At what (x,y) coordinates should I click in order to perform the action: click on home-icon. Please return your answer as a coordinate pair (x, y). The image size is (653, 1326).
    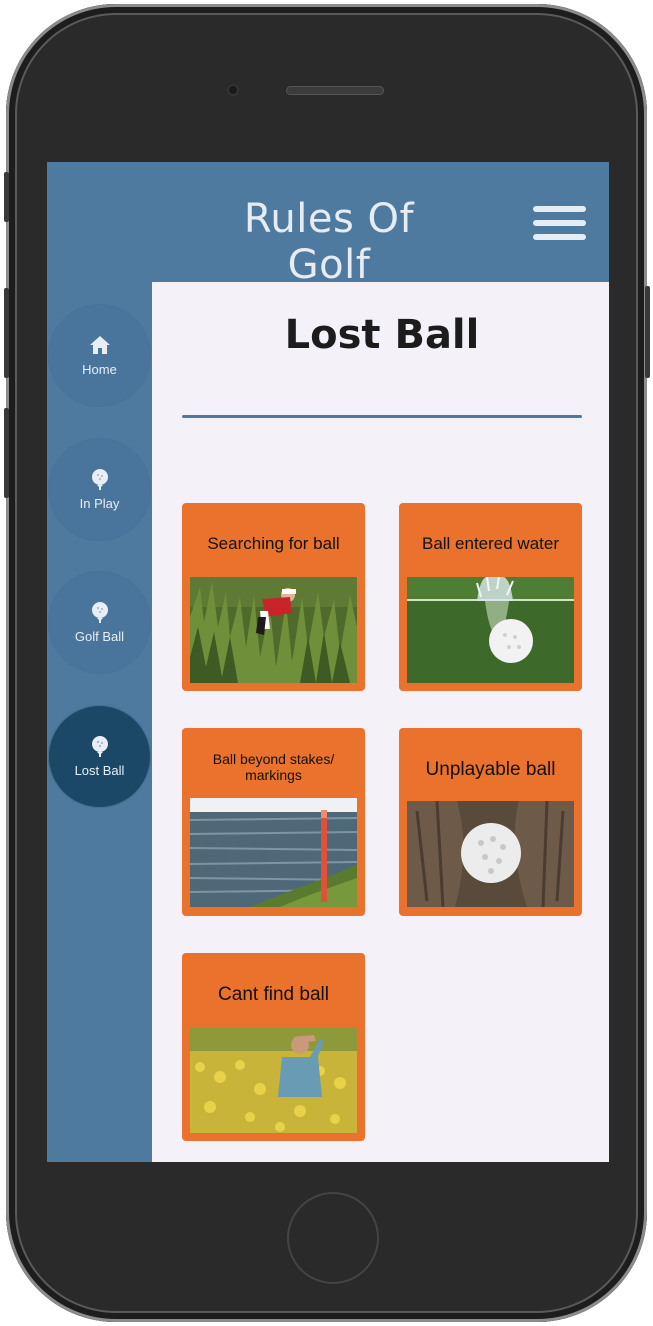
    Looking at the image, I should click on (99, 345).